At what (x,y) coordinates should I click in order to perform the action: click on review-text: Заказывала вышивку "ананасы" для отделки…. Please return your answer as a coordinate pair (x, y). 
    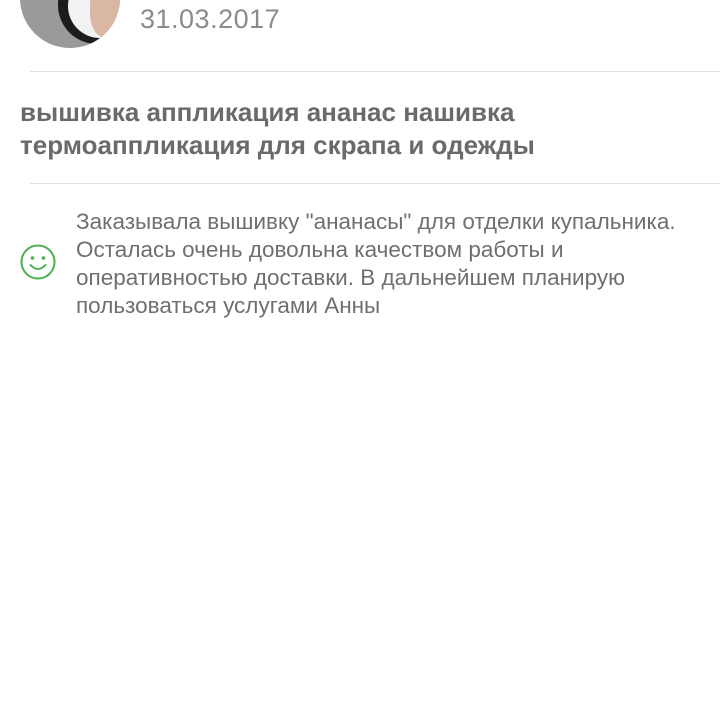
    Looking at the image, I should click on (376, 263).